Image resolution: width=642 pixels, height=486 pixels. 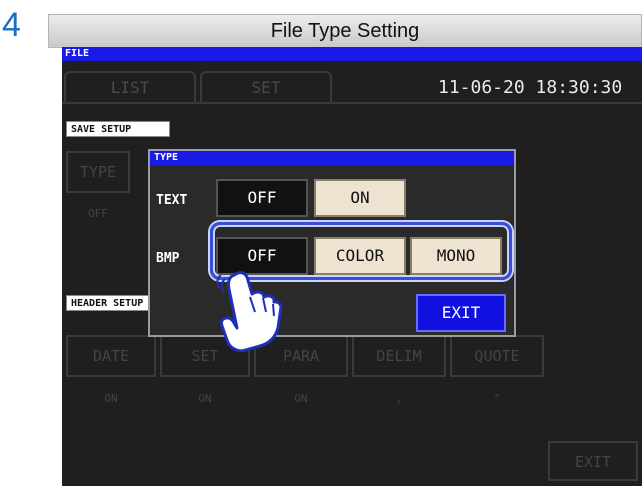 What do you see at coordinates (168, 258) in the screenshot?
I see `bmp-row-label: BMP` at bounding box center [168, 258].